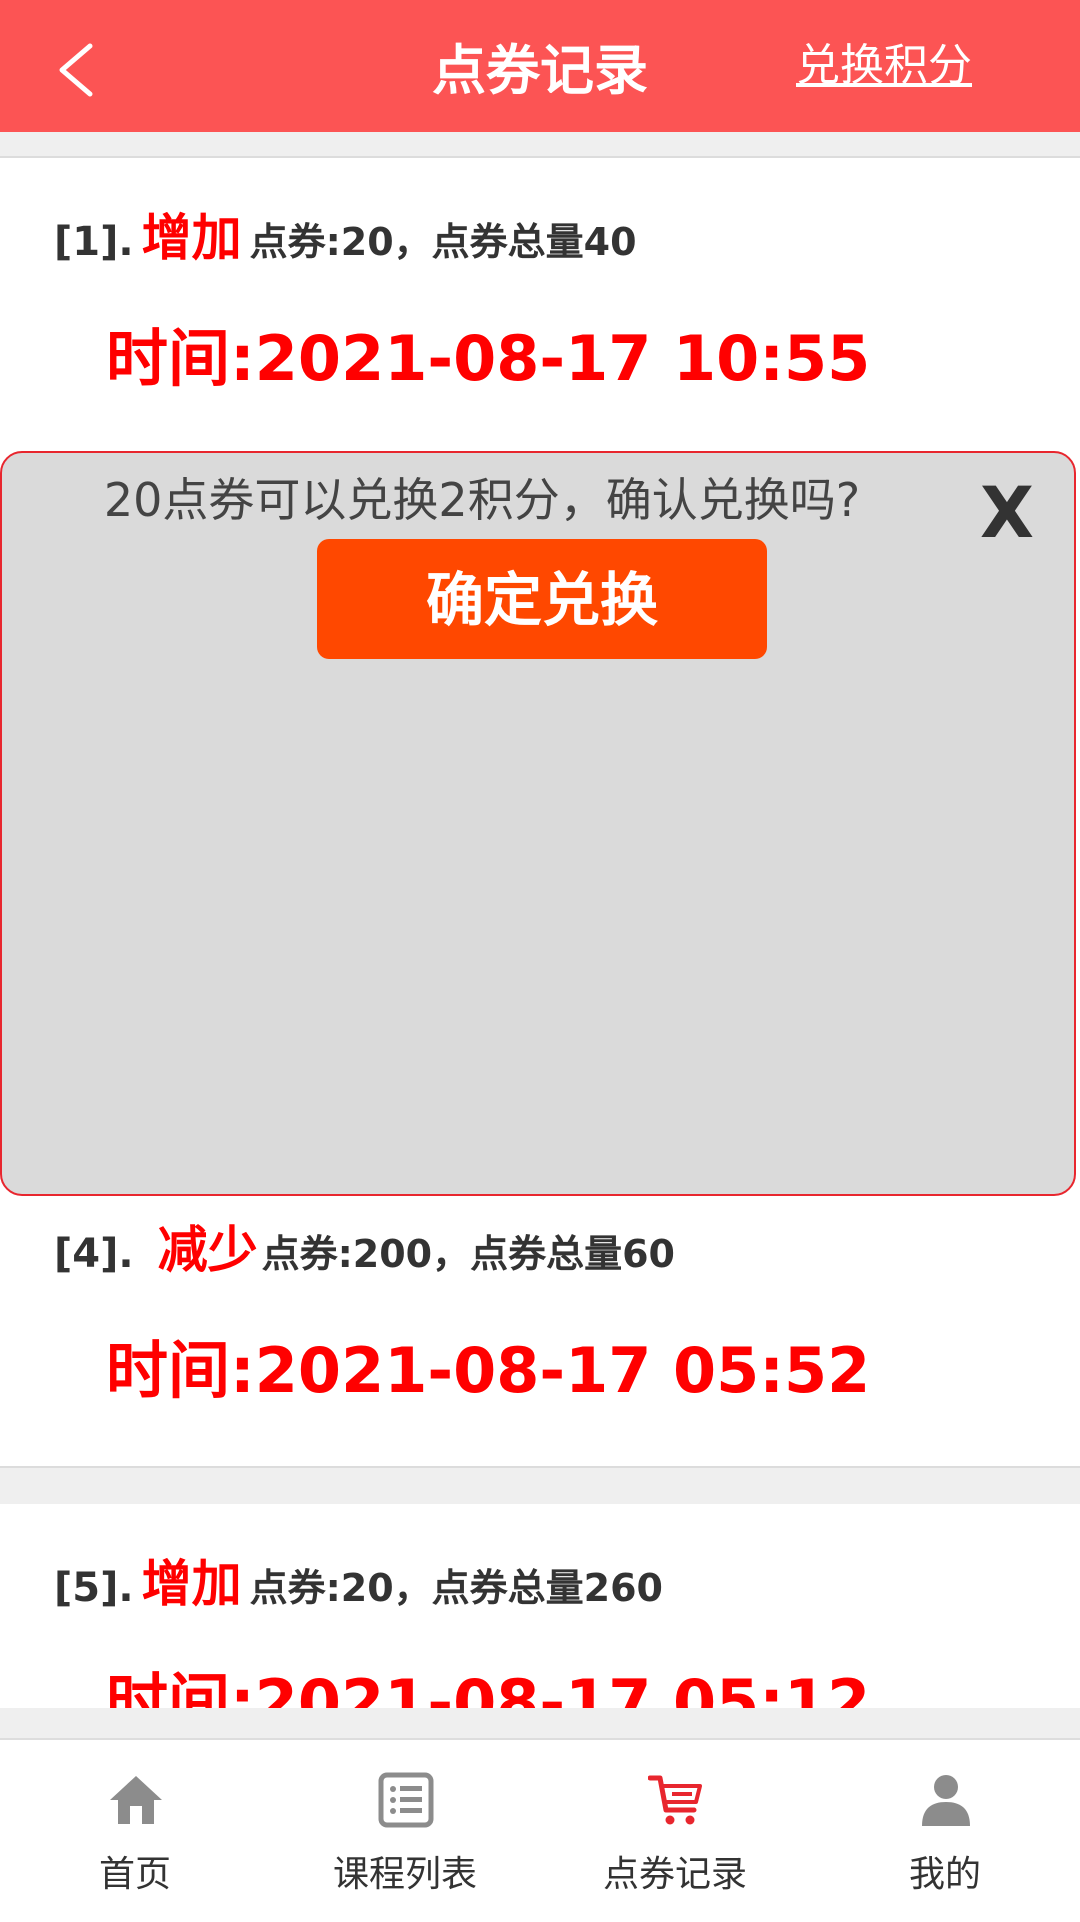 Image resolution: width=1080 pixels, height=1922 pixels. What do you see at coordinates (405, 1831) in the screenshot?
I see `nav-item-course-list: 课程列表` at bounding box center [405, 1831].